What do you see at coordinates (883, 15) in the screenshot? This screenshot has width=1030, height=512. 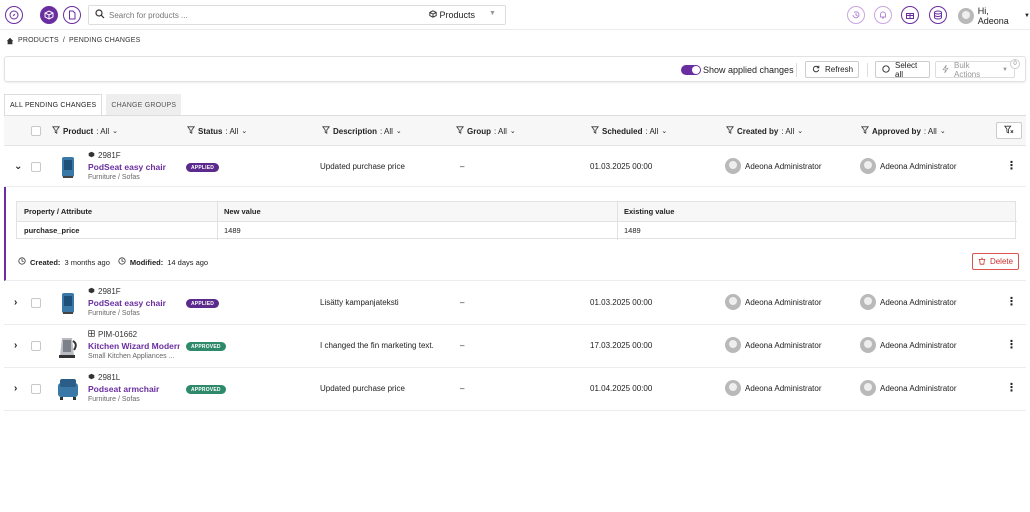 I see `bell-icon` at bounding box center [883, 15].